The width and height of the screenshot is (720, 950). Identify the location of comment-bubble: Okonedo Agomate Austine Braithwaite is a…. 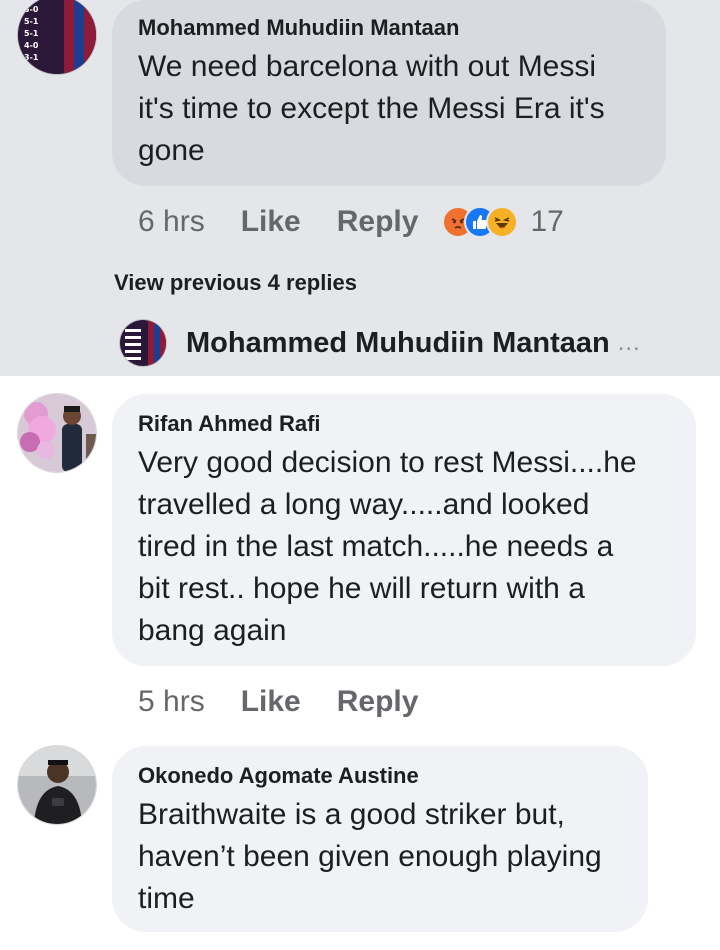
(380, 839).